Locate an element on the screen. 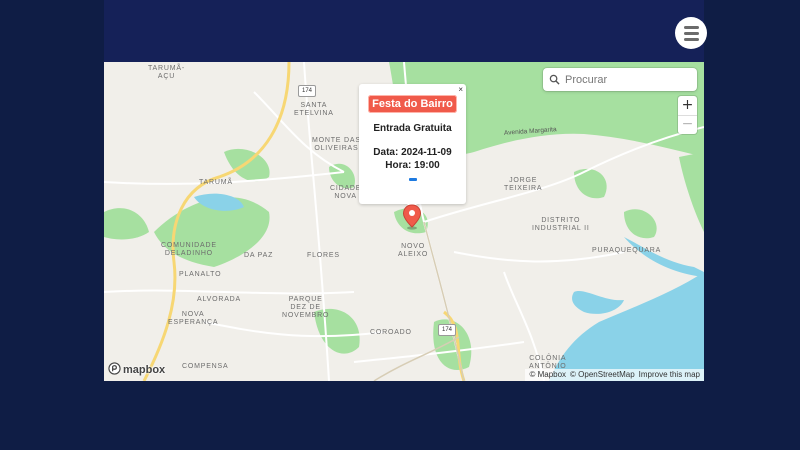  place-label: DISTRITO INDUSTRIAL II is located at coordinates (561, 224).